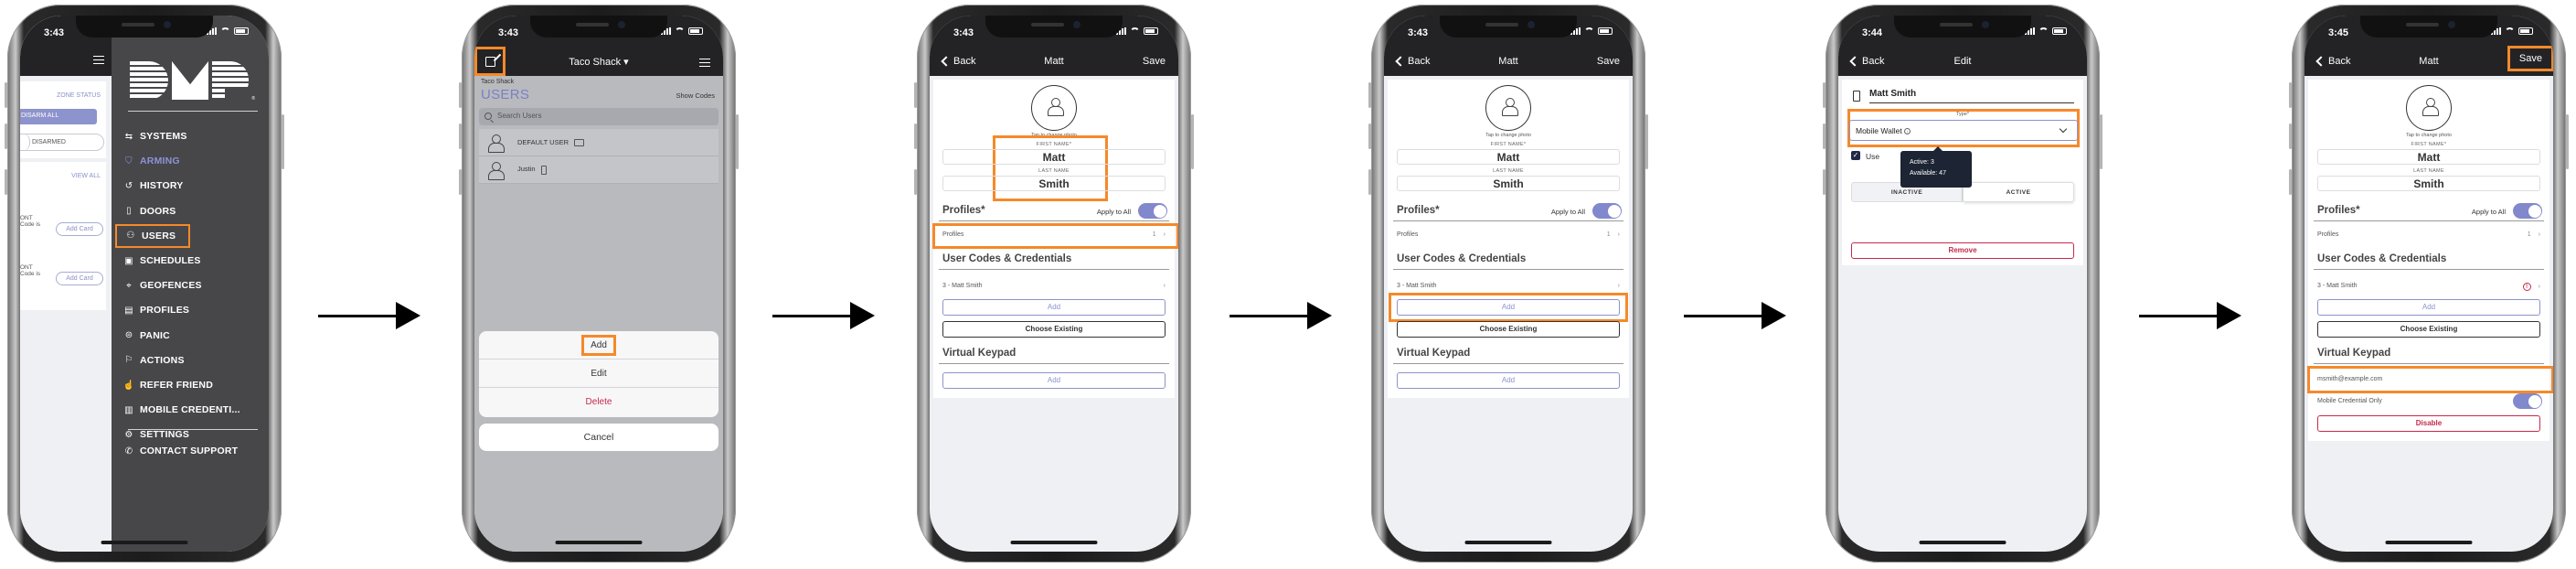 Image resolution: width=2576 pixels, height=569 pixels. Describe the element at coordinates (128, 386) in the screenshot. I see `thumbs-up-icon: ☝` at that location.